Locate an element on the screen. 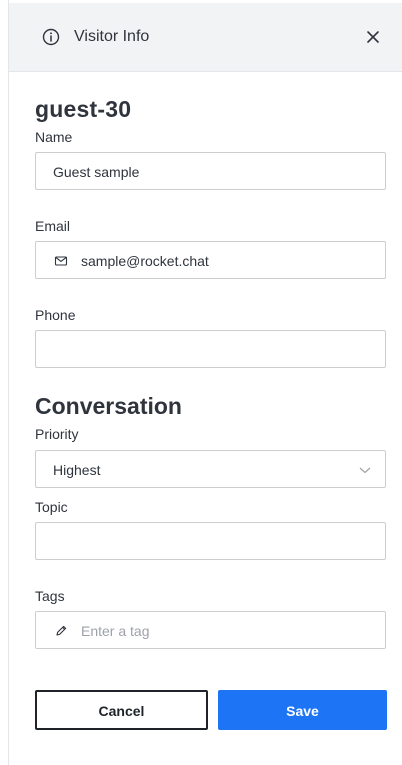  mail-icon is located at coordinates (61, 261).